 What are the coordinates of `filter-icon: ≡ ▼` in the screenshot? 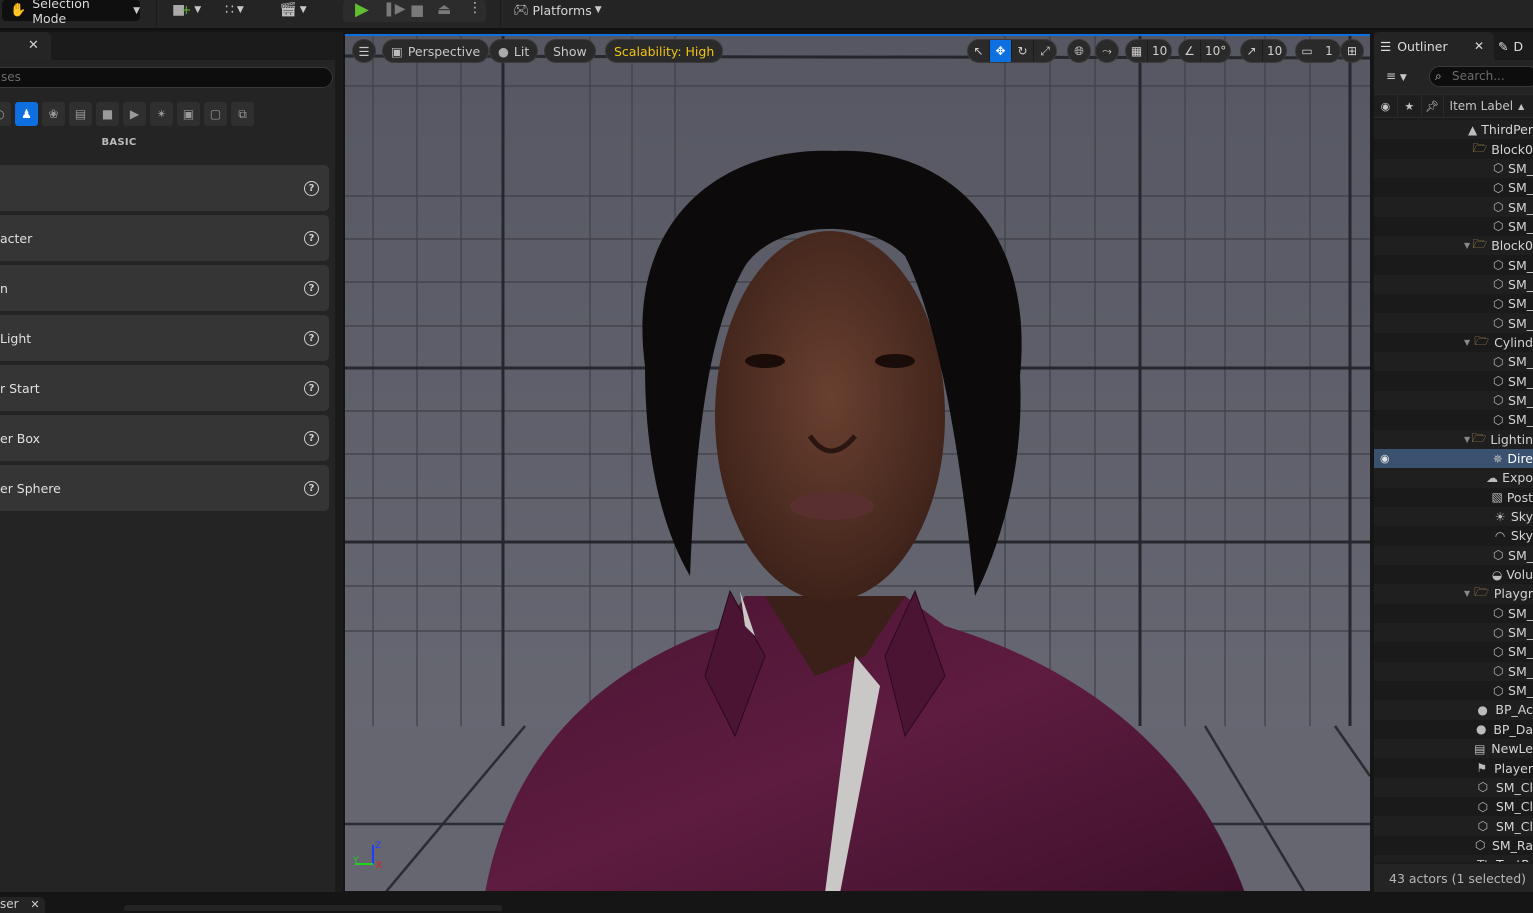 It's located at (1396, 76).